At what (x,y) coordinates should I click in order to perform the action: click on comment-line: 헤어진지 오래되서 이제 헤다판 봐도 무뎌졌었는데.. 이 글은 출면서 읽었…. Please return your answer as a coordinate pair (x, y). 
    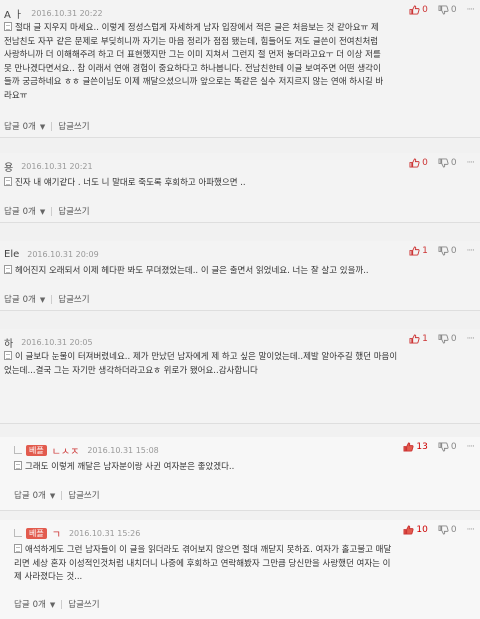
    Looking at the image, I should click on (192, 271).